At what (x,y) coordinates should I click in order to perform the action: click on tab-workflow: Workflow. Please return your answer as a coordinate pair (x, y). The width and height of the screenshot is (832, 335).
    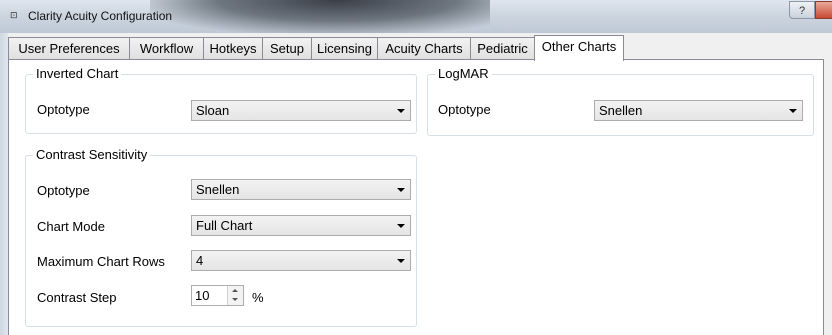
    Looking at the image, I should click on (166, 48).